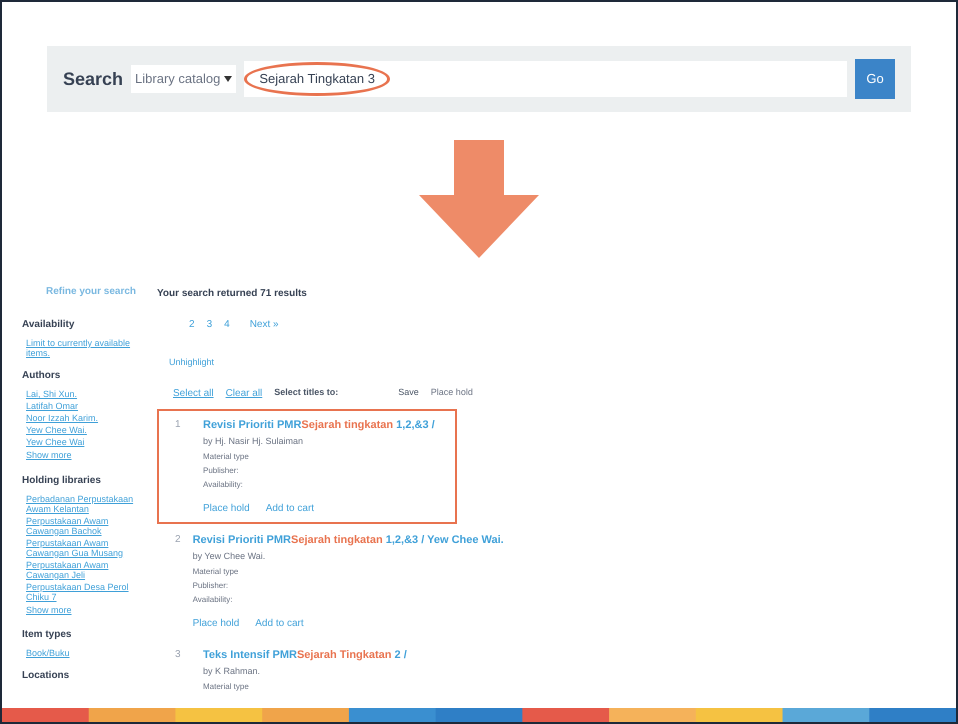 Image resolution: width=958 pixels, height=724 pixels. I want to click on facet-link: Latifah Omar, so click(83, 406).